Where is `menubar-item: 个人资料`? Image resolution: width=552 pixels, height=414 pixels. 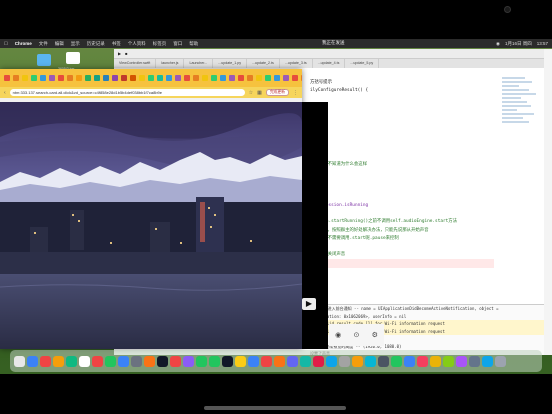
menubar-item: 个人资料 is located at coordinates (137, 44).